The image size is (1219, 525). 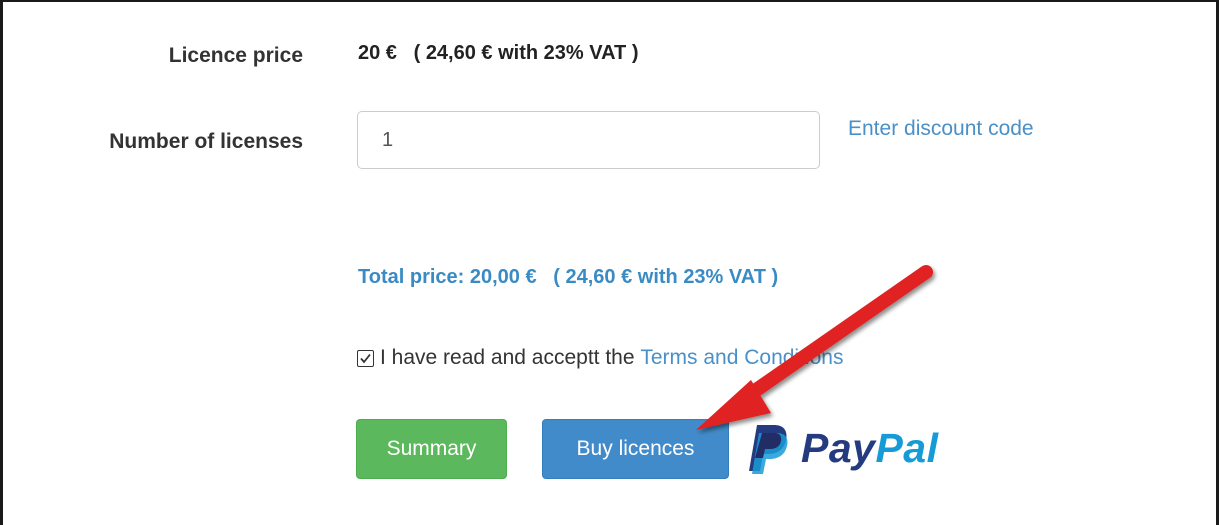 I want to click on terms-and-conditions-link: Terms and Conditions, so click(x=741, y=358).